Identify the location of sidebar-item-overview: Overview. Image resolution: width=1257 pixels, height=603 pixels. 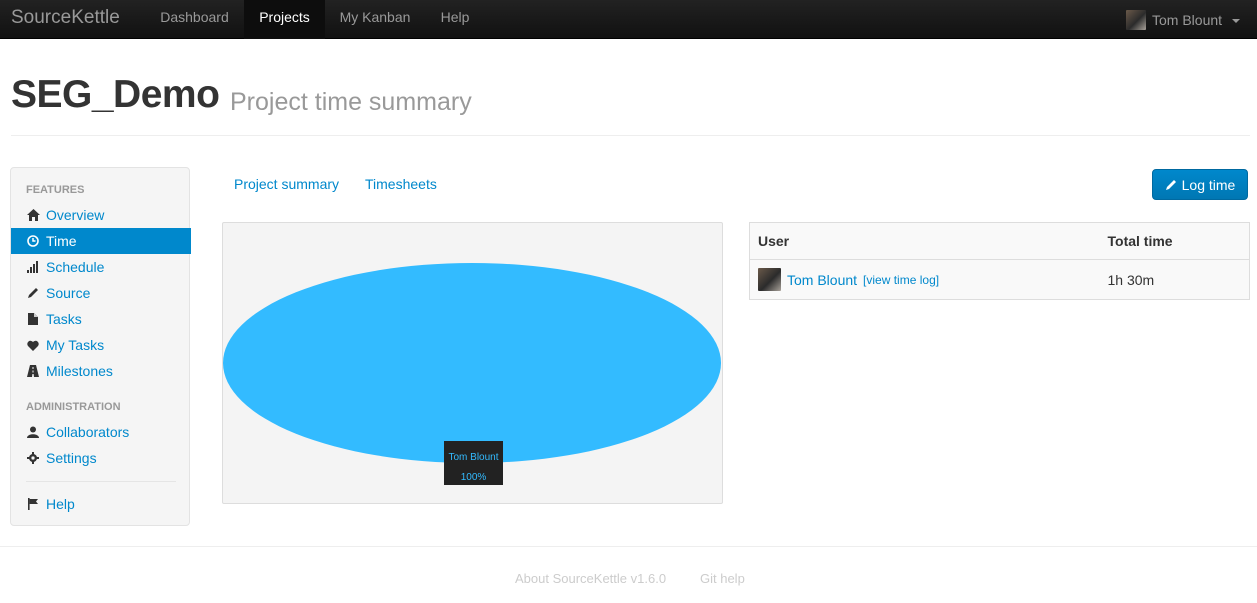
(101, 215).